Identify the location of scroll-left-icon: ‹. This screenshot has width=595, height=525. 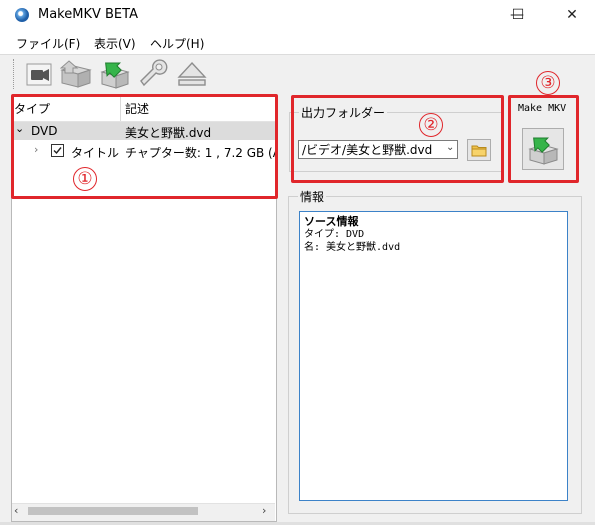
(16, 510).